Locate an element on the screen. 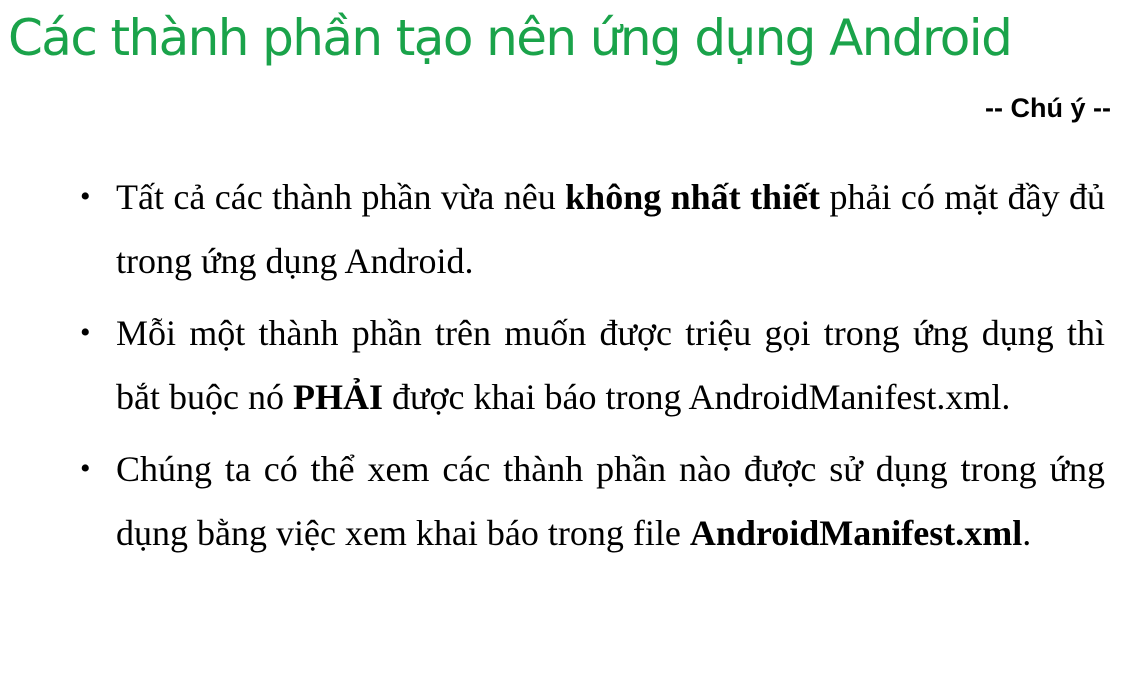 This screenshot has height=692, width=1129. bullet-text-3-emphasis: AndroidManifest.xml is located at coordinates (856, 533).